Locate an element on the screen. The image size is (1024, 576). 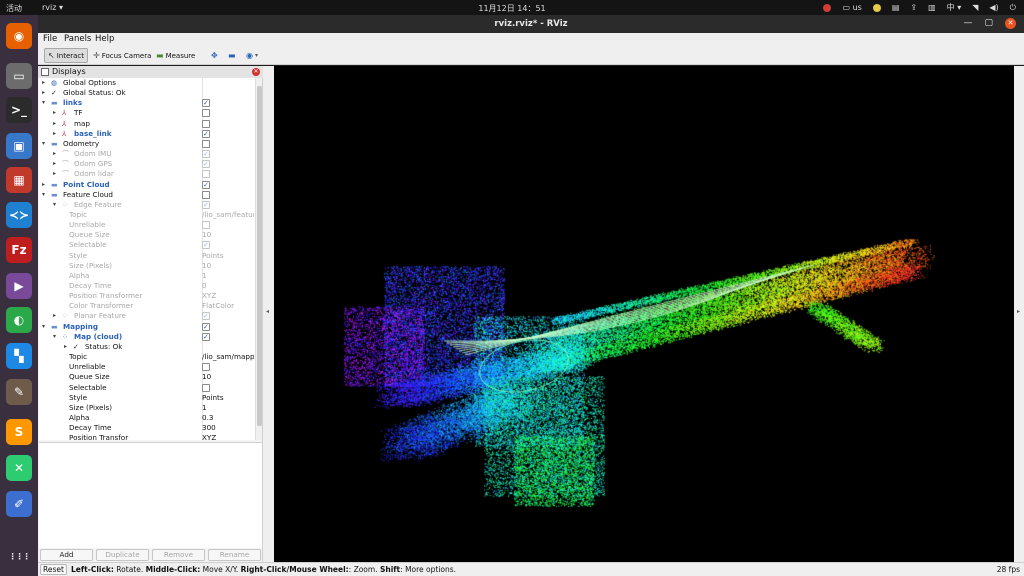
tree-row: ▸ ✓ Global Status: Ok is located at coordinates (146, 93).